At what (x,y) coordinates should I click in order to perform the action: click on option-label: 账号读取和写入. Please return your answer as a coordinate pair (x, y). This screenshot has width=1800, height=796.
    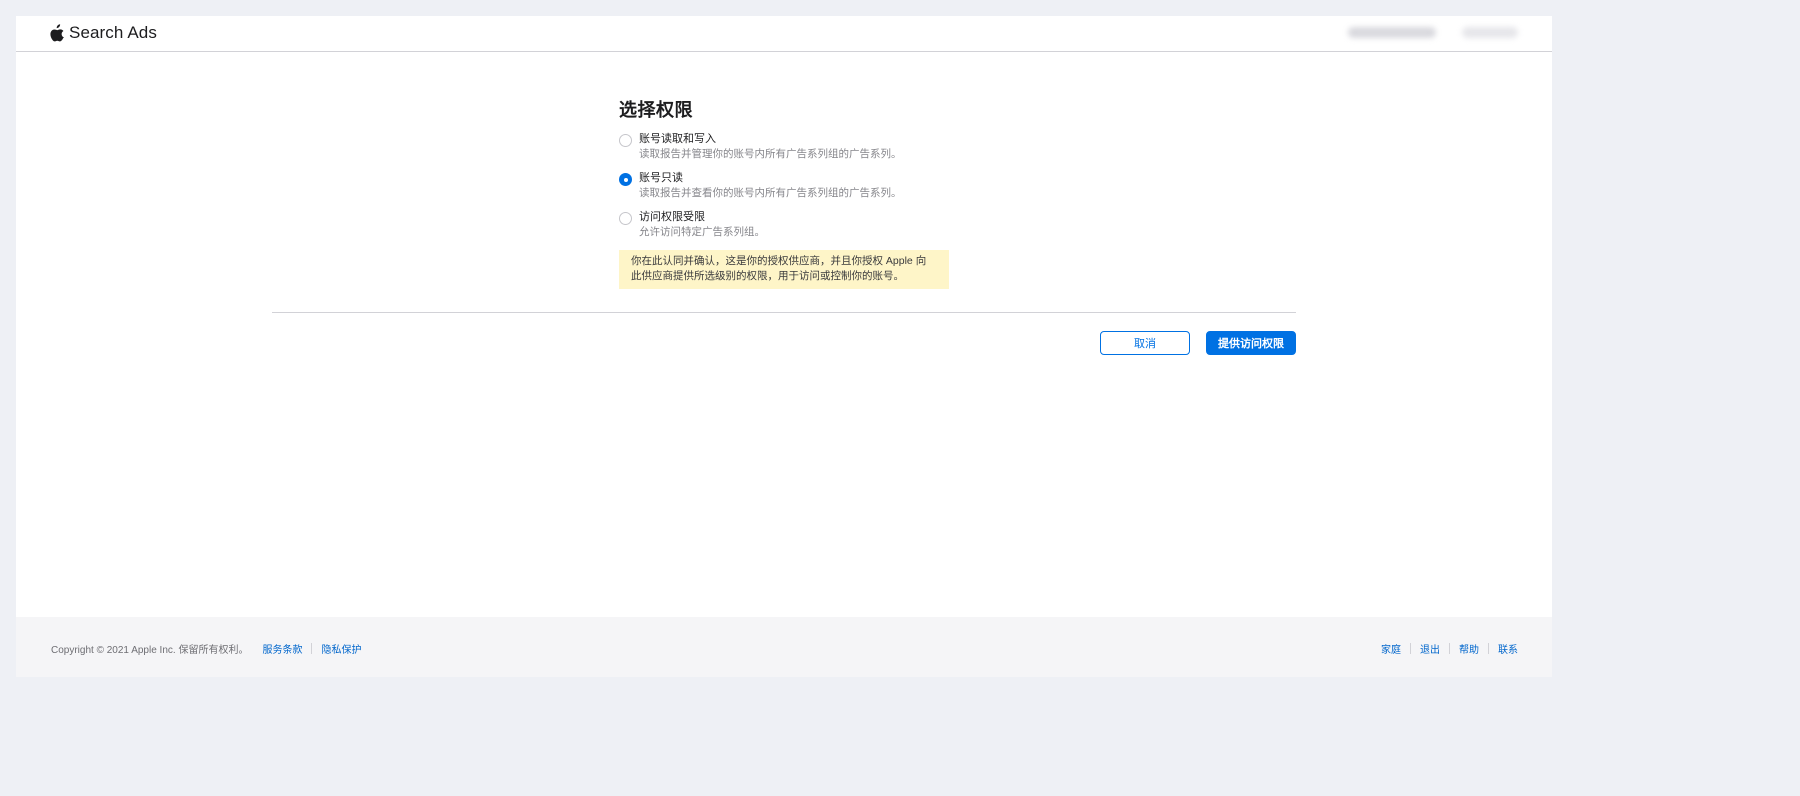
    Looking at the image, I should click on (677, 139).